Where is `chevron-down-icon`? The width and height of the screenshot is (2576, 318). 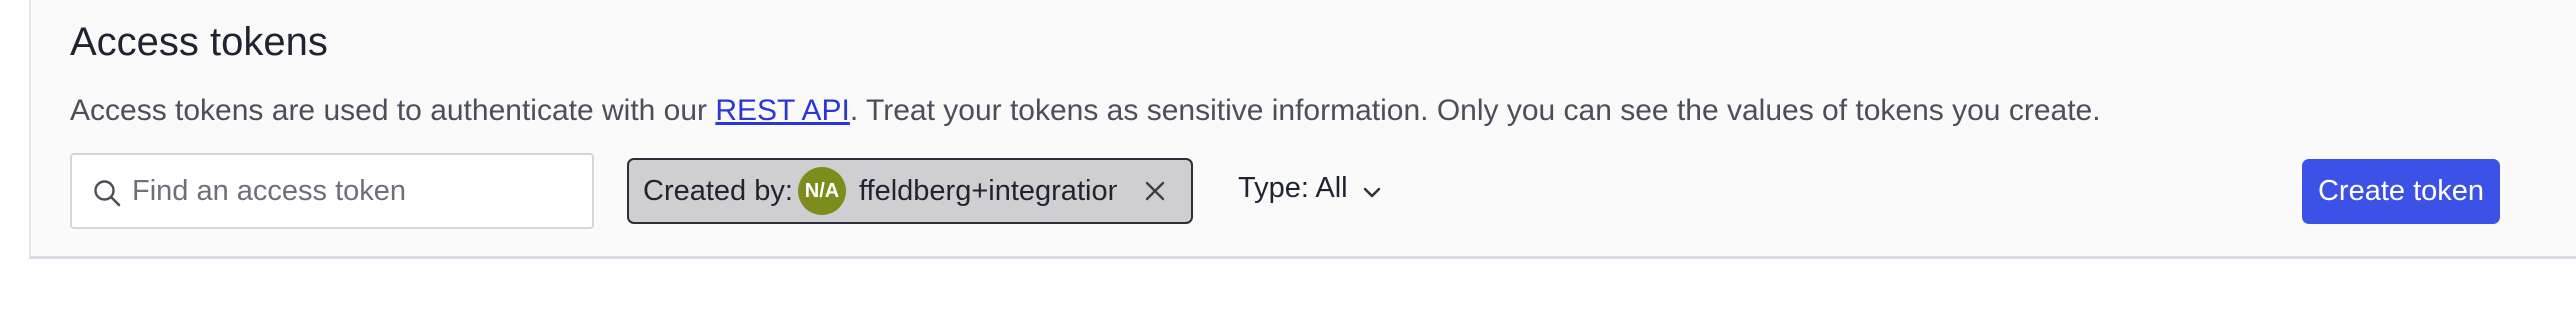 chevron-down-icon is located at coordinates (1372, 192).